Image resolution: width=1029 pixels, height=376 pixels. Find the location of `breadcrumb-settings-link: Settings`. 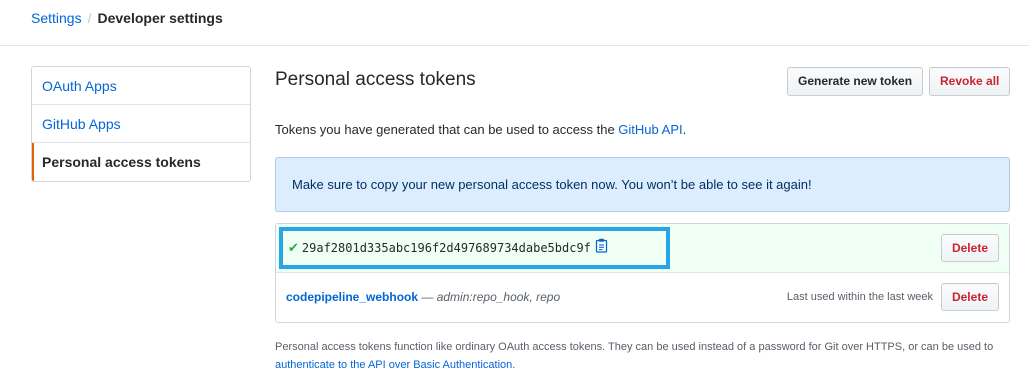

breadcrumb-settings-link: Settings is located at coordinates (56, 18).